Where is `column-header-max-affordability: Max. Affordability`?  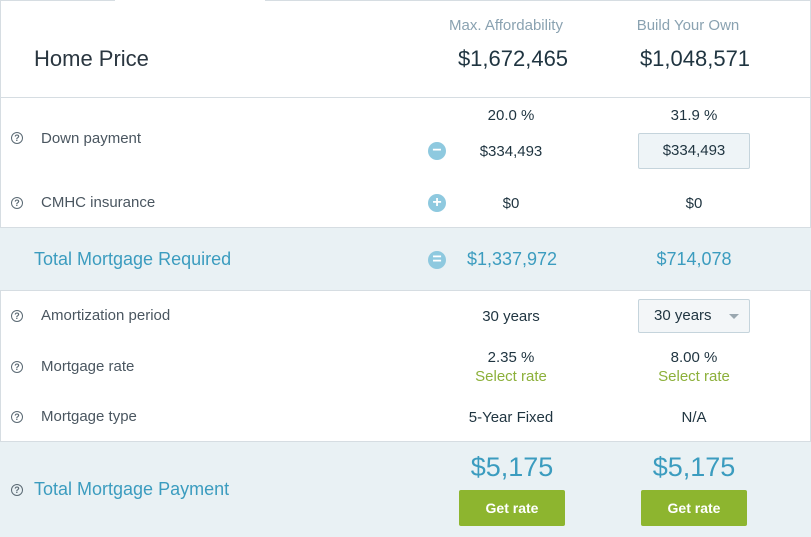 column-header-max-affordability: Max. Affordability is located at coordinates (506, 25).